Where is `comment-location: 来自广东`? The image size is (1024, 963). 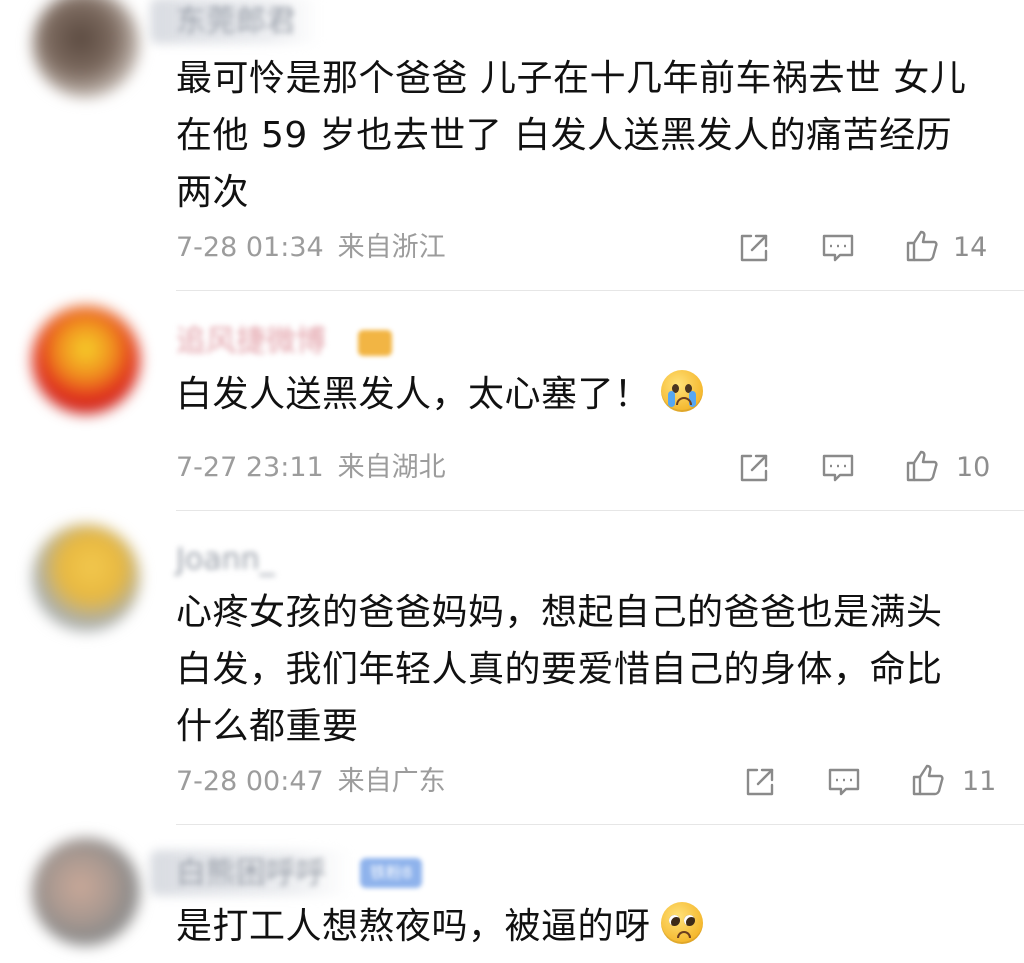
comment-location: 来自广东 is located at coordinates (391, 781).